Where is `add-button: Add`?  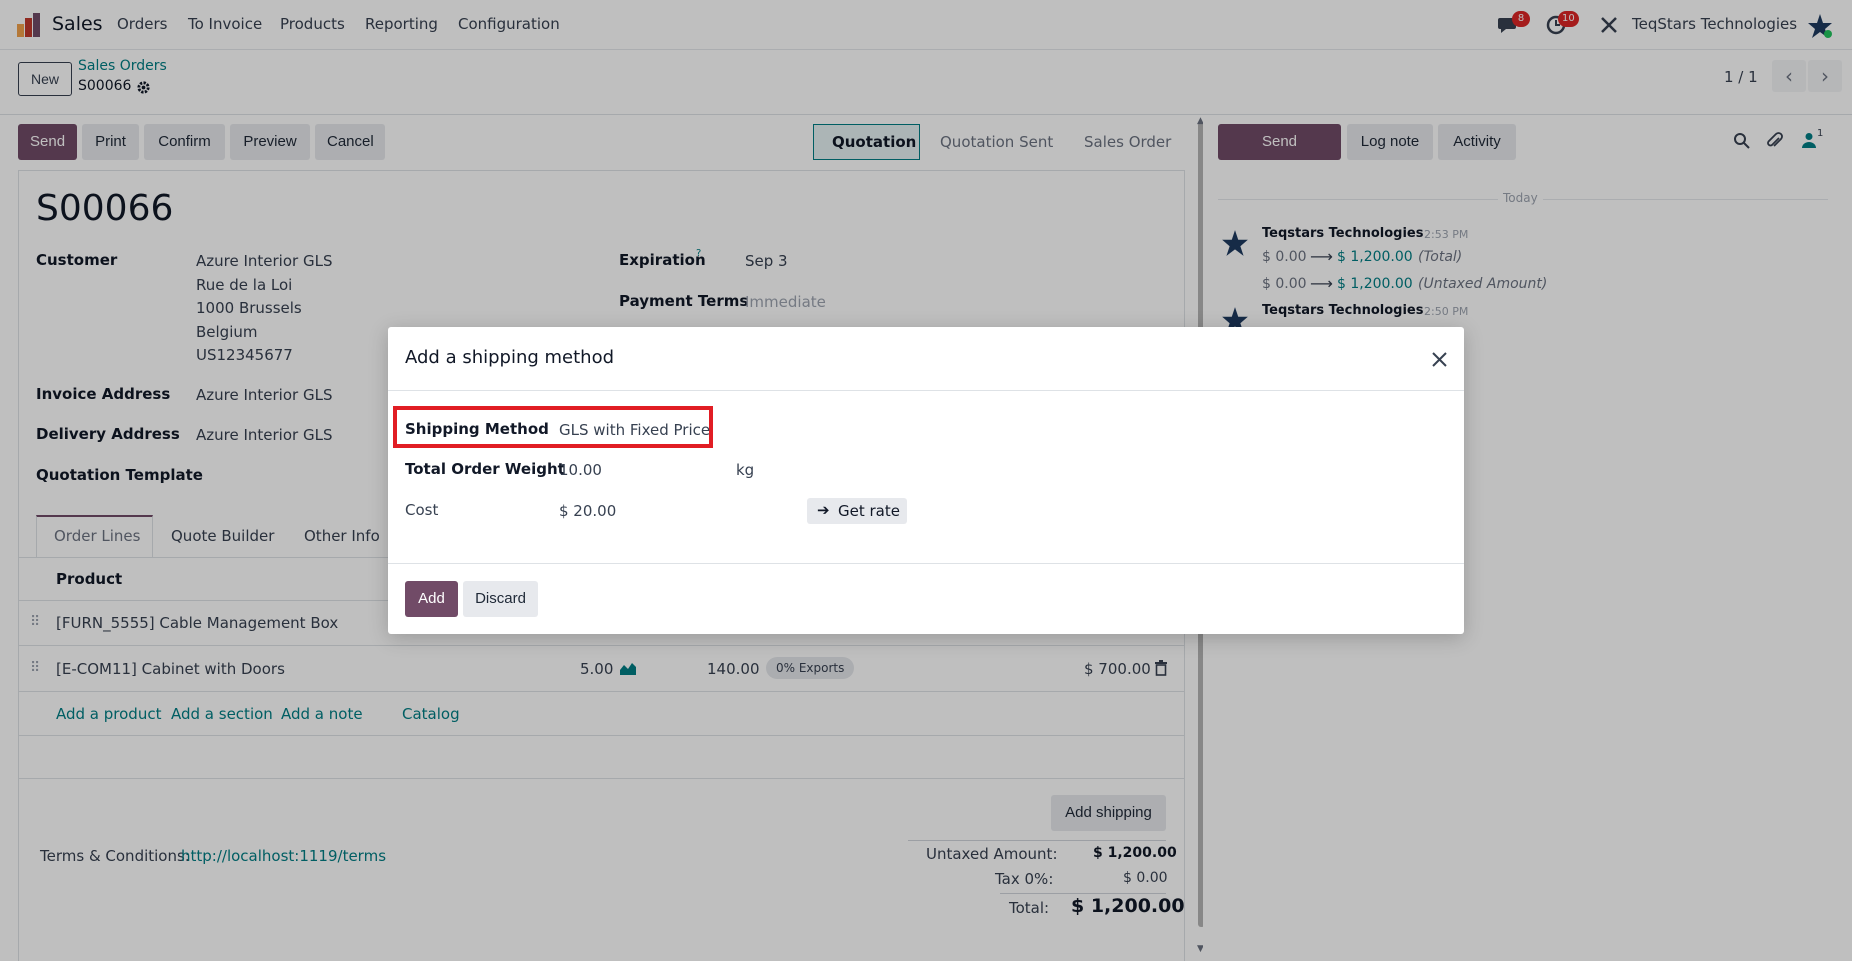 add-button: Add is located at coordinates (431, 599).